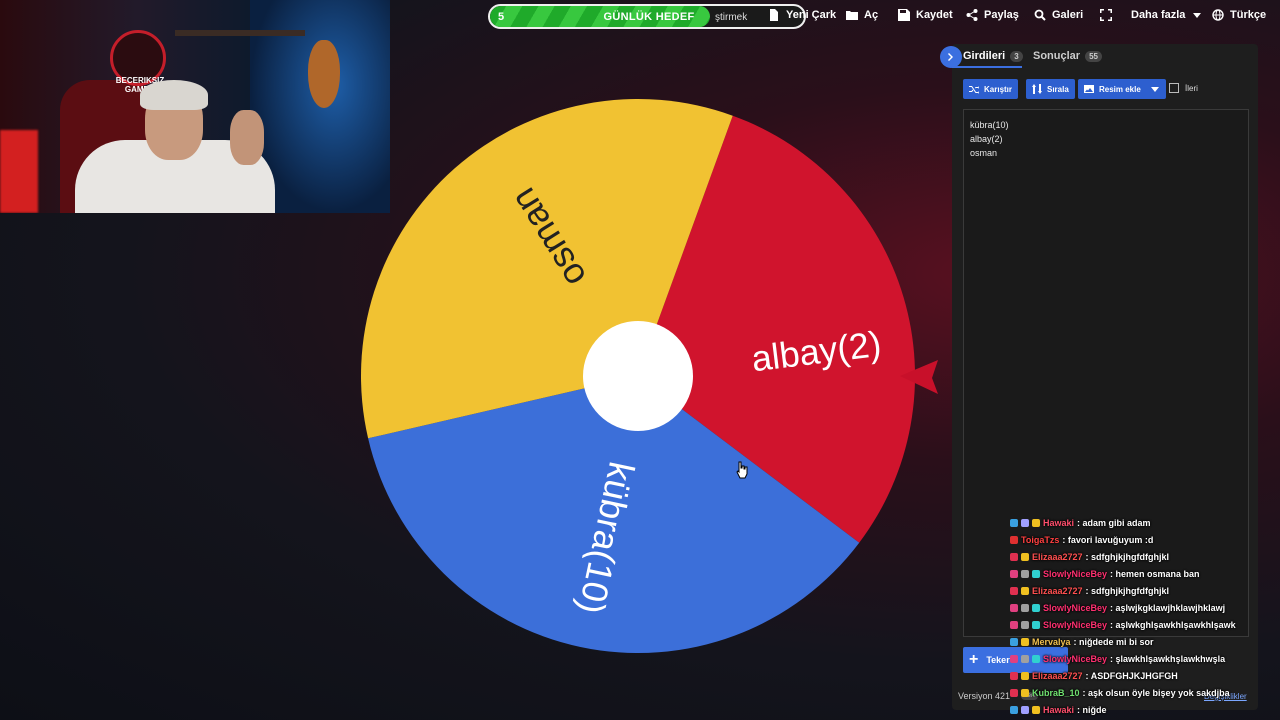 This screenshot has width=1280, height=720. Describe the element at coordinates (1114, 522) in the screenshot. I see `chat-text: : adam gibi adam` at that location.